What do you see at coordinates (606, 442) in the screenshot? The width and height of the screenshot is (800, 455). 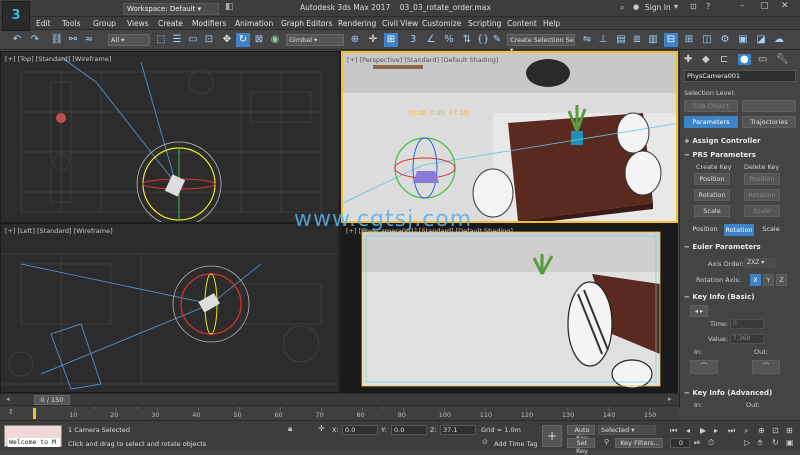 I see `key-filters-icon: ⚲` at bounding box center [606, 442].